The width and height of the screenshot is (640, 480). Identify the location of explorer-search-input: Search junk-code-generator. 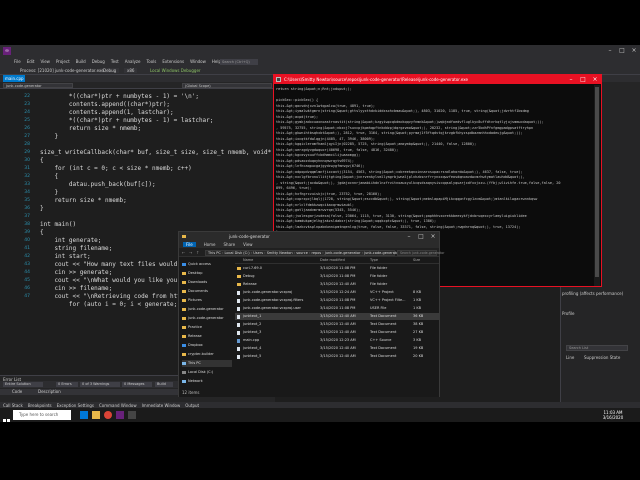
(420, 253).